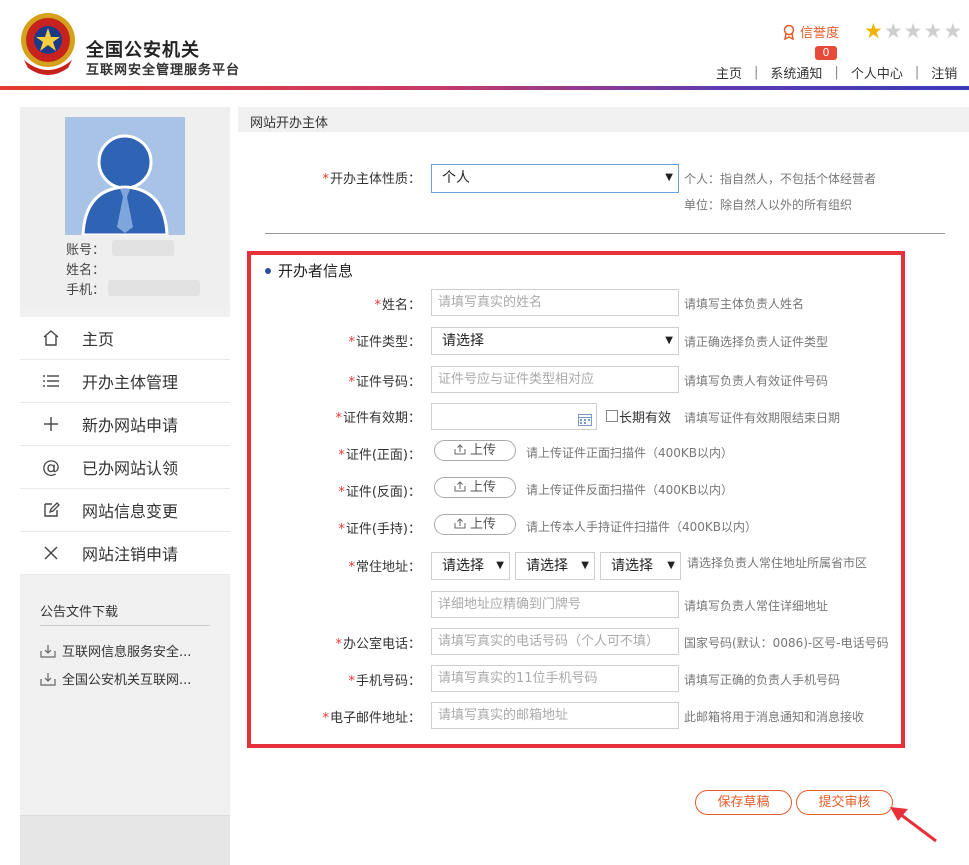 This screenshot has height=865, width=969. Describe the element at coordinates (555, 604) in the screenshot. I see `address-detail-input: 详细地址应精确到门牌号` at that location.